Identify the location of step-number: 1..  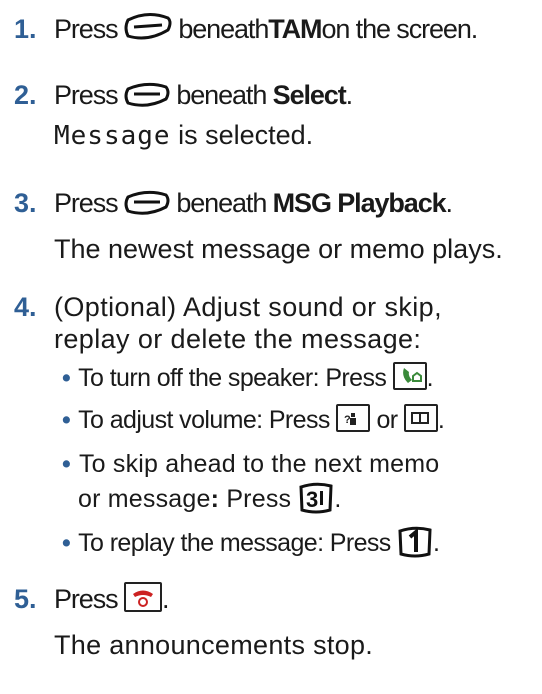
(25, 29).